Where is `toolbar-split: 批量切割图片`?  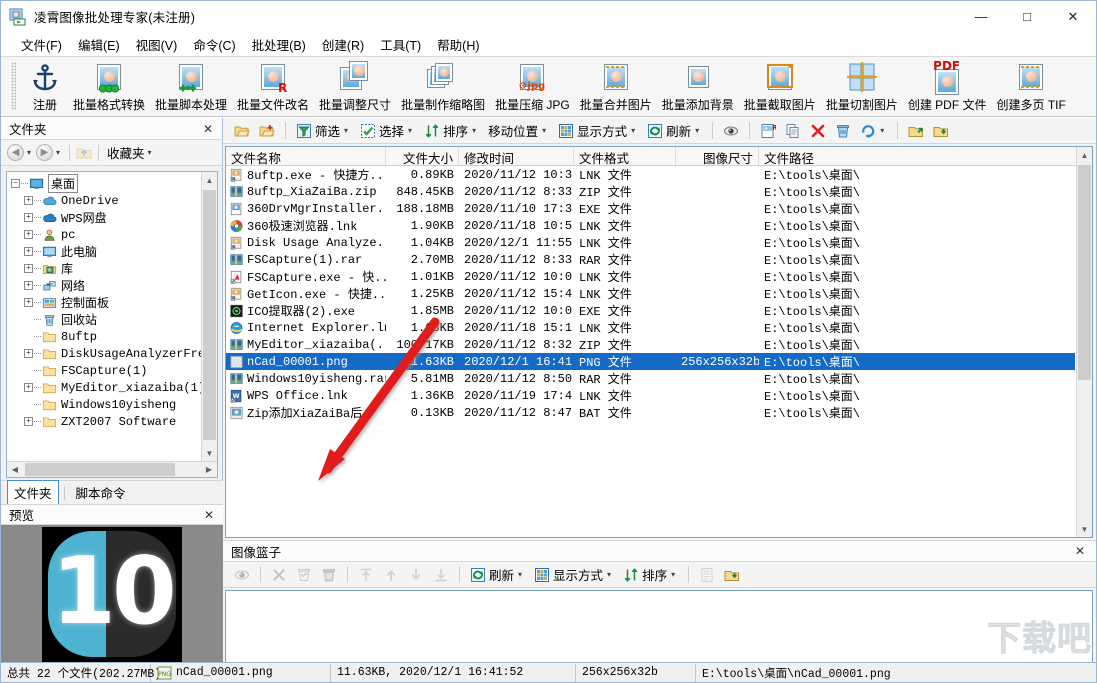
toolbar-split: 批量切割图片 is located at coordinates (862, 85).